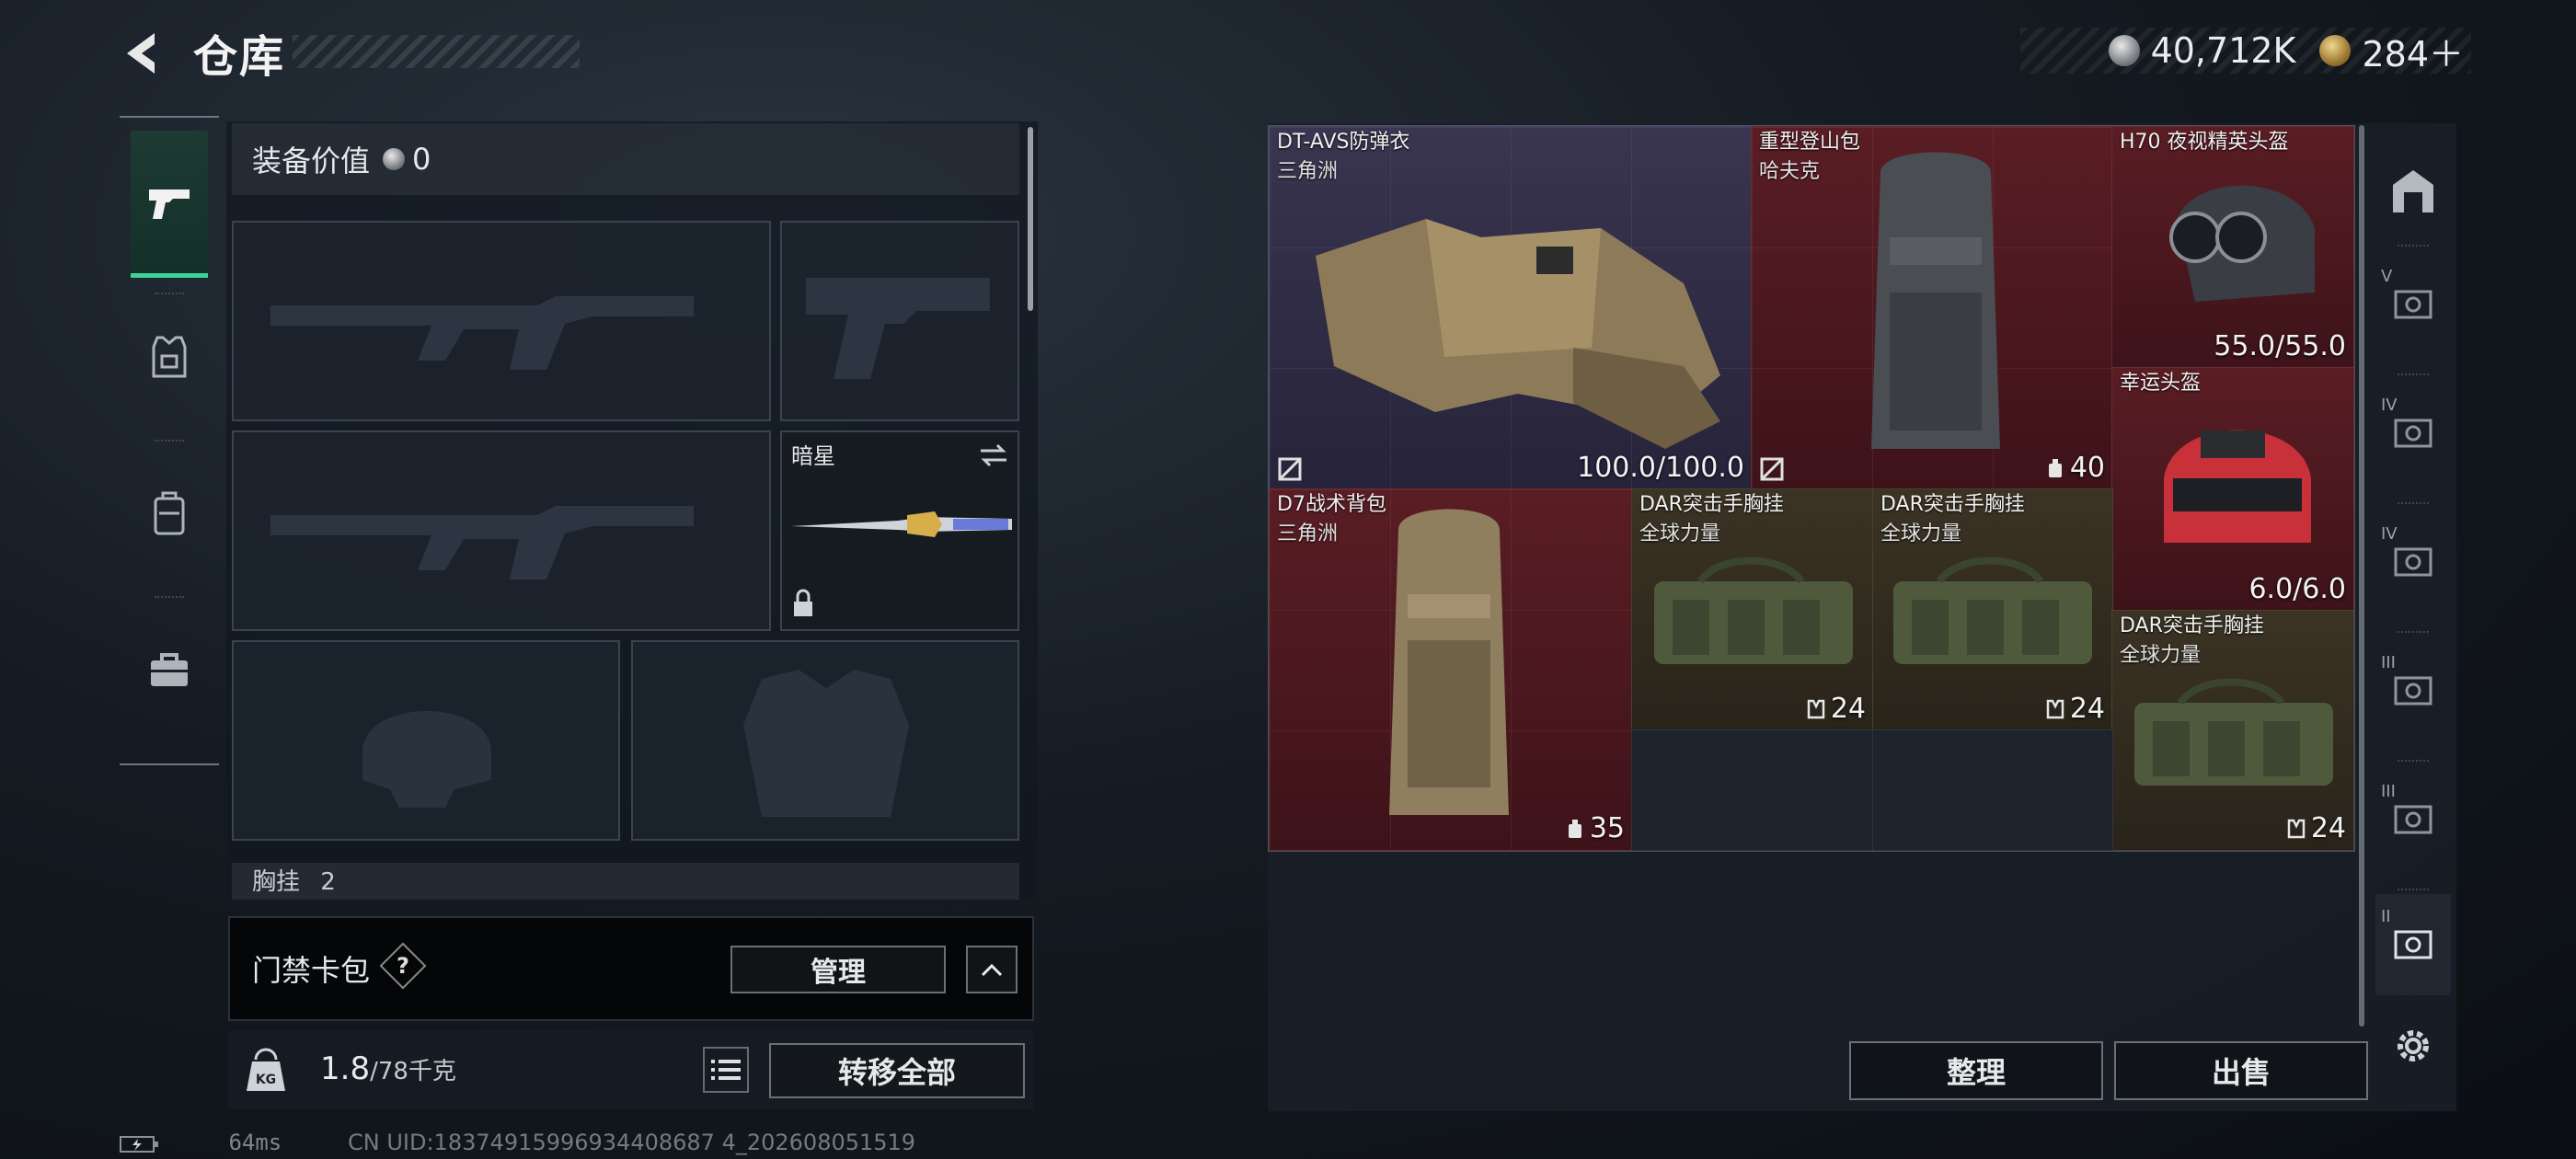 The image size is (2576, 1159). I want to click on equip-value-row: 装备价值 0, so click(625, 159).